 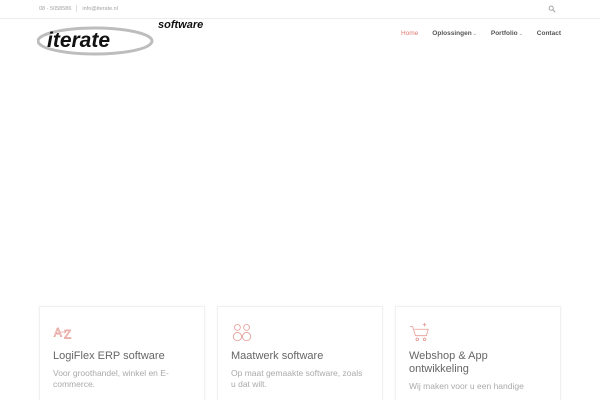 What do you see at coordinates (504, 33) in the screenshot?
I see `nav-item-label: Portfolio` at bounding box center [504, 33].